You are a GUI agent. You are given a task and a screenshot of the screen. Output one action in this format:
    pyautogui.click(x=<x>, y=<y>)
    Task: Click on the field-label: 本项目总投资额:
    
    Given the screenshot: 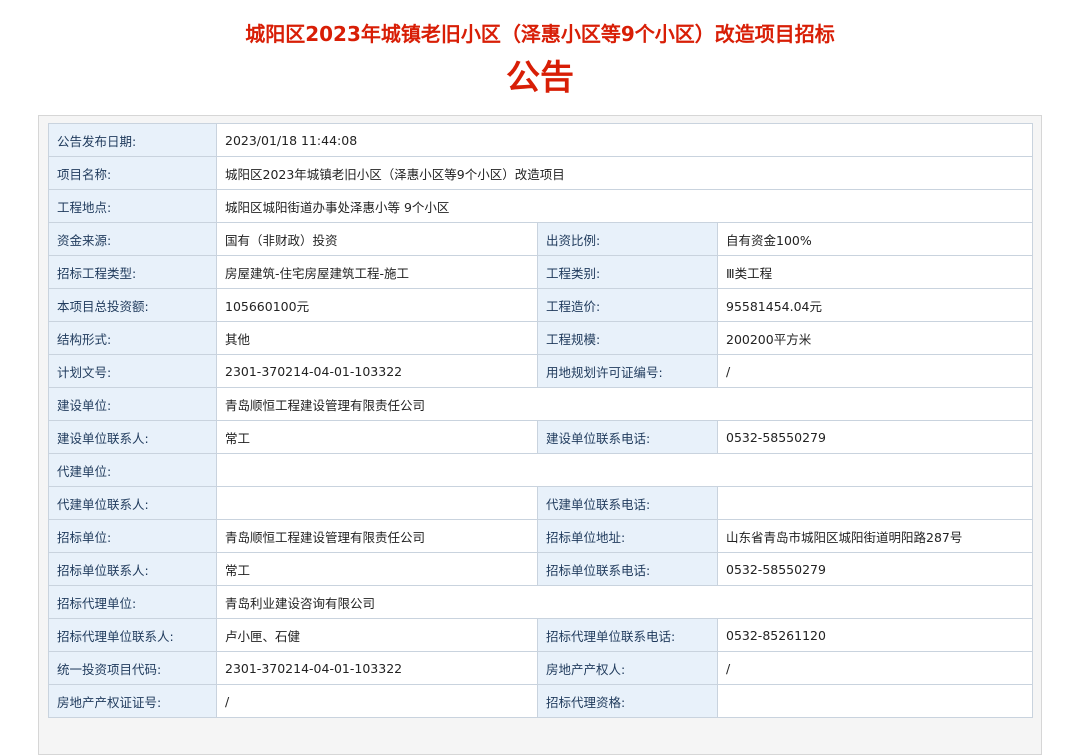 What is the action you would take?
    pyautogui.click(x=132, y=305)
    